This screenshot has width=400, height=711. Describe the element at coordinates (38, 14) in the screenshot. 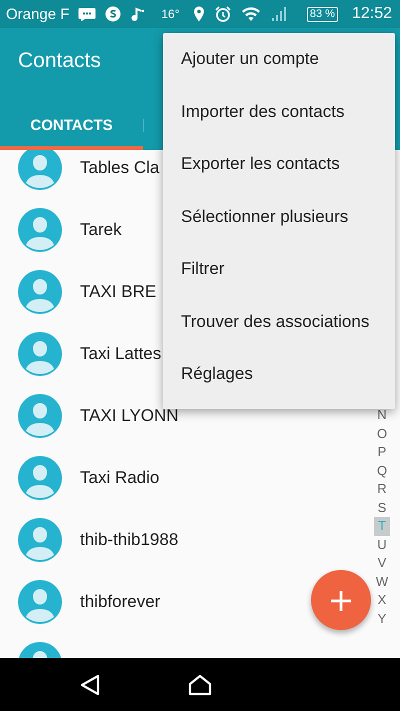

I see `carrier-name: Orange F` at that location.